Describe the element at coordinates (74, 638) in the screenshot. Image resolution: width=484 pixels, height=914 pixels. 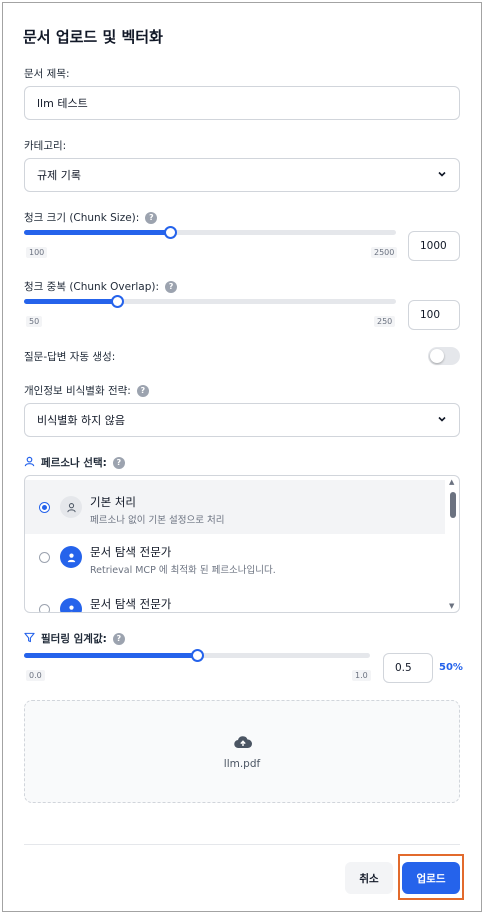
I see `filter-threshold-label: 필터링 임계값: ?` at that location.